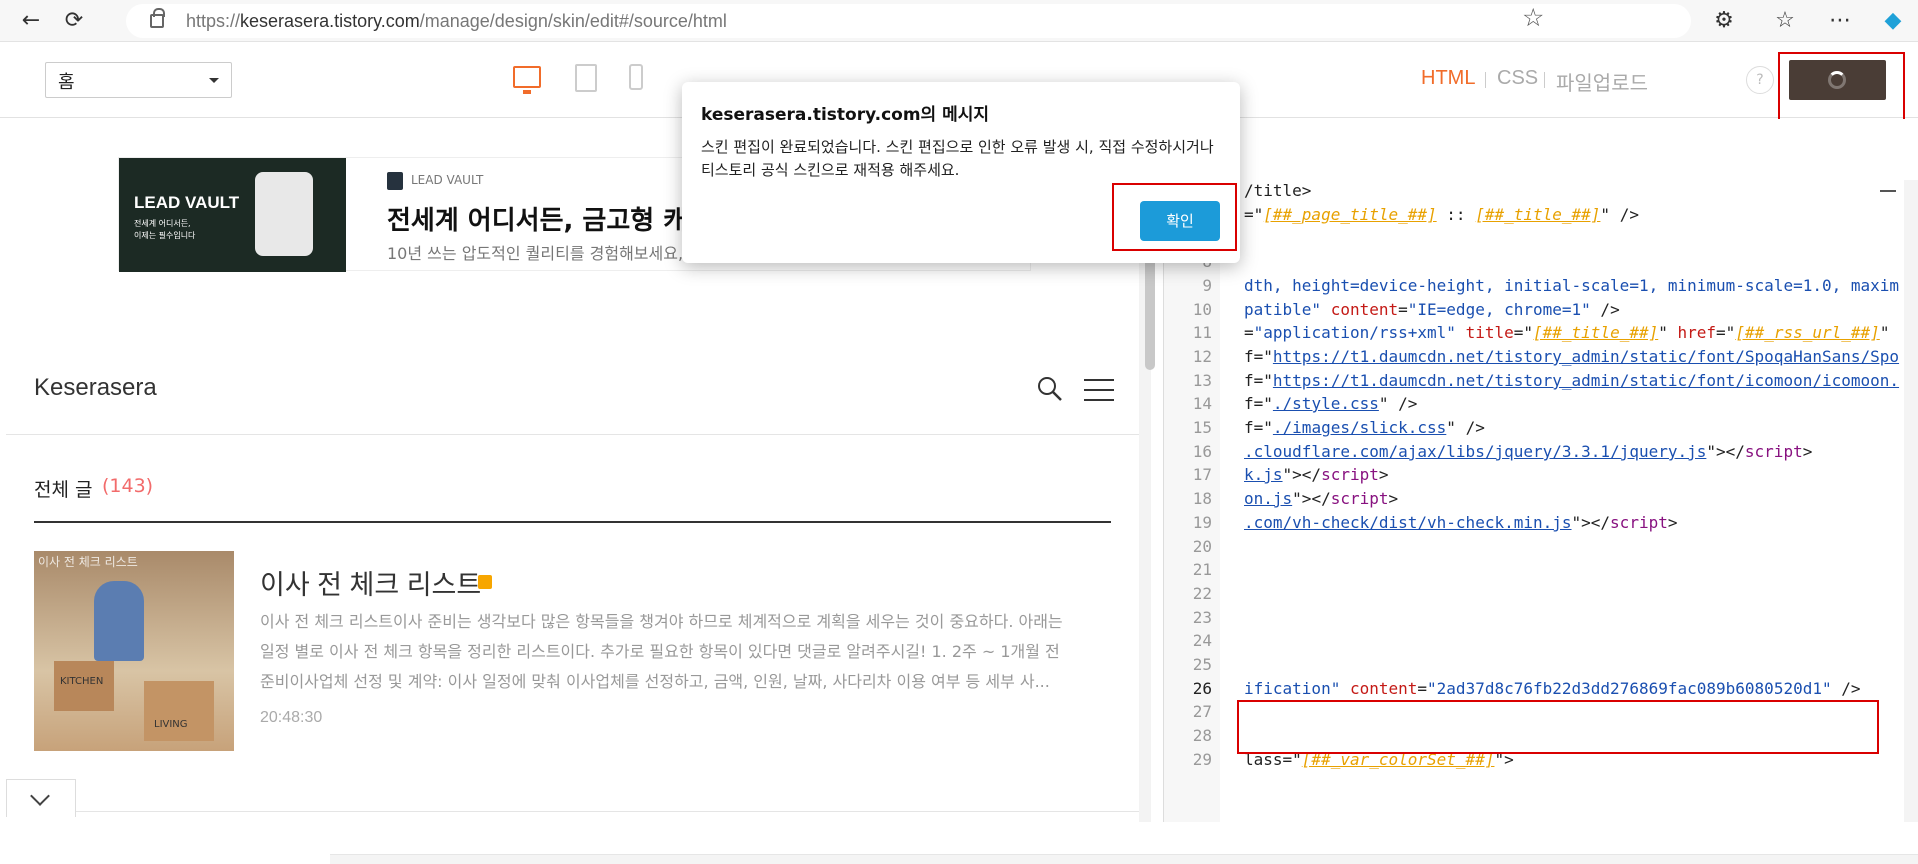  What do you see at coordinates (527, 80) in the screenshot?
I see `desktop-icon` at bounding box center [527, 80].